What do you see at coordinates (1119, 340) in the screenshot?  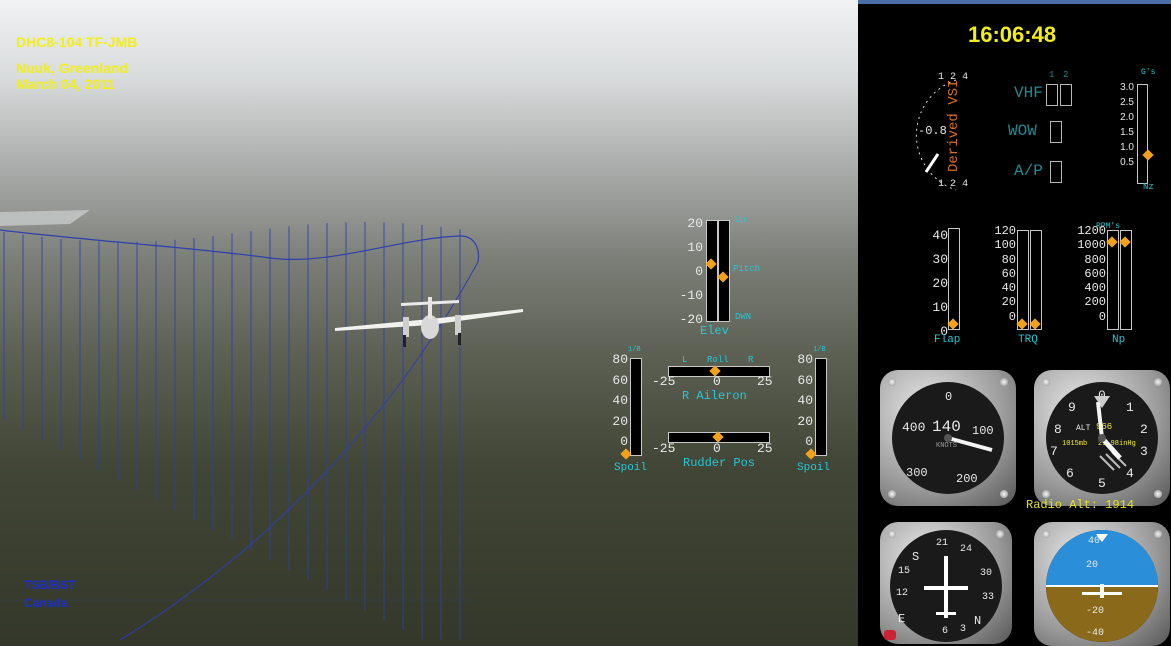 I see `np-label: Np` at bounding box center [1119, 340].